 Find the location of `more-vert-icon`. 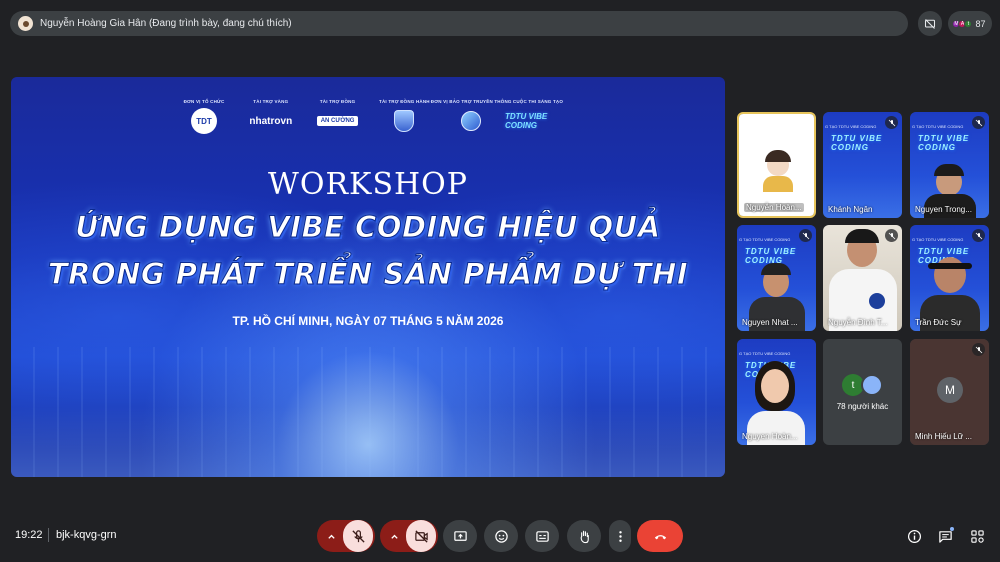

more-vert-icon is located at coordinates (620, 536).